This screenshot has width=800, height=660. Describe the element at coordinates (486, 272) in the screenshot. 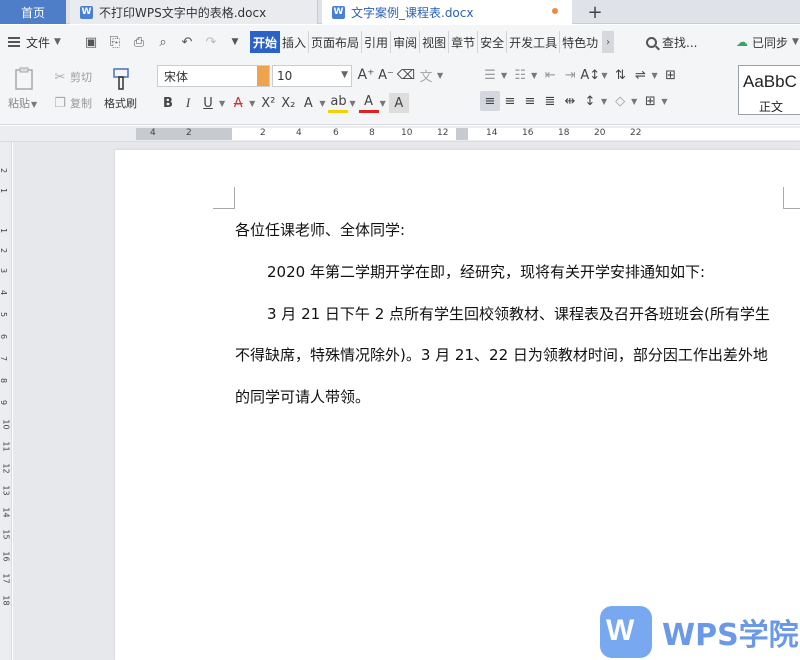

I see `intro-paragraph: 2020 年第二学期开学在即，经研究，现将有关开学安排通知如下:` at that location.